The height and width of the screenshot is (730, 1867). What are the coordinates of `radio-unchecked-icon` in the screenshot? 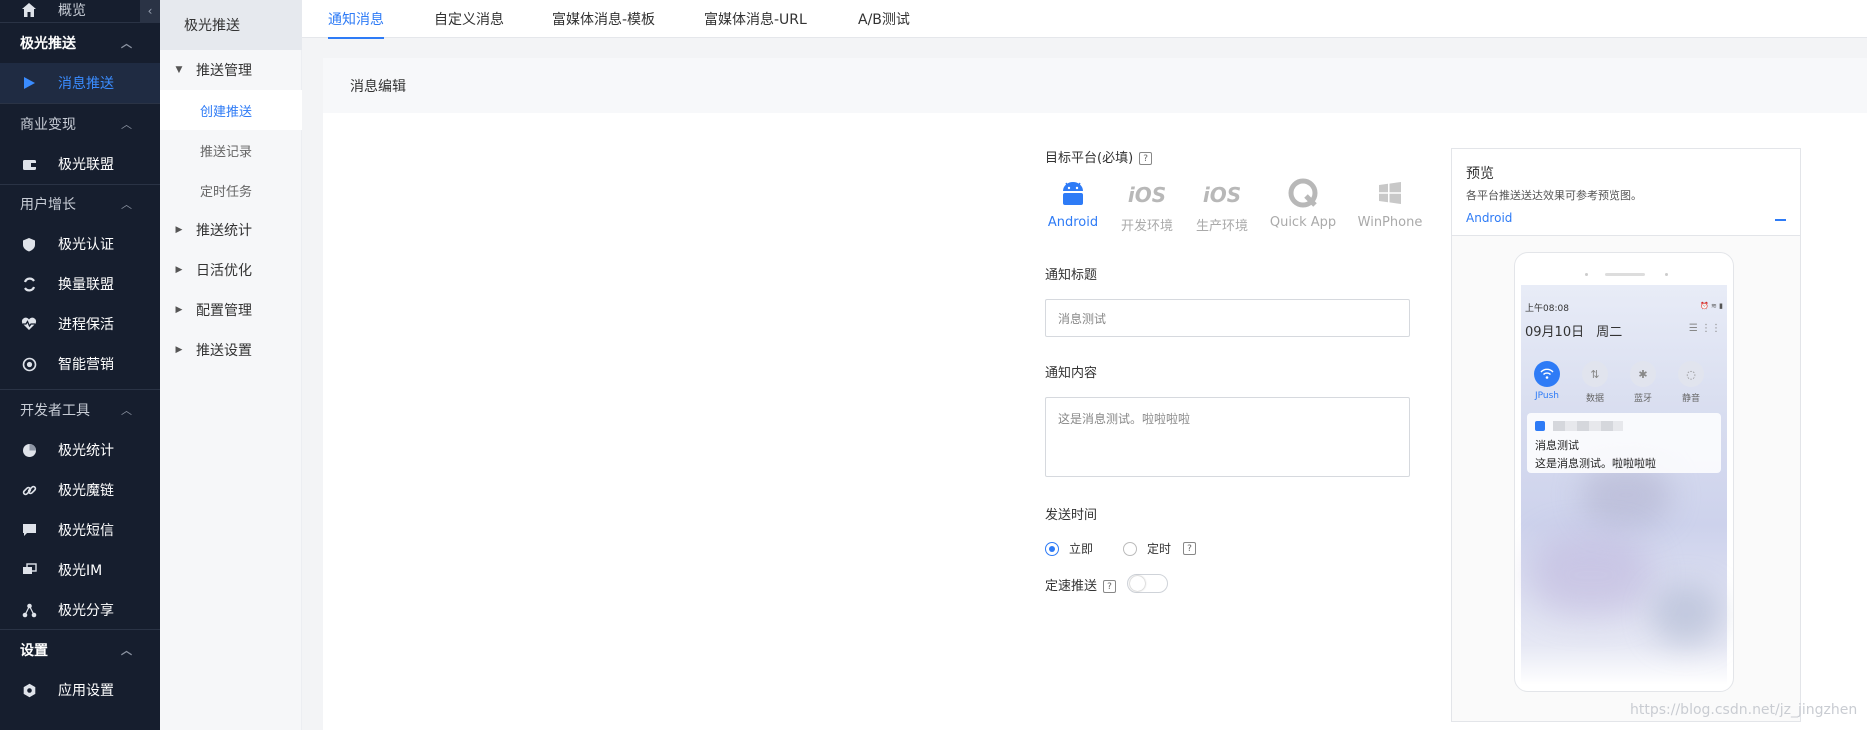 It's located at (1130, 548).